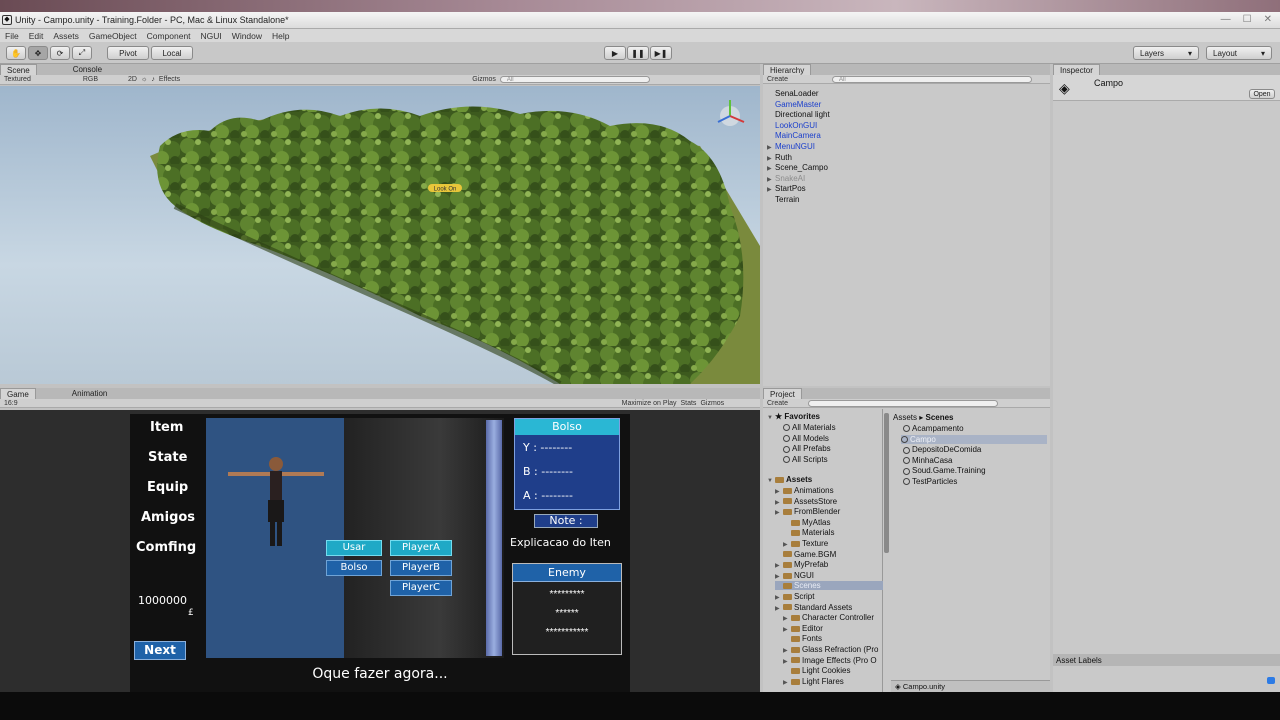  I want to click on player-a-button: PlayerA, so click(421, 548).